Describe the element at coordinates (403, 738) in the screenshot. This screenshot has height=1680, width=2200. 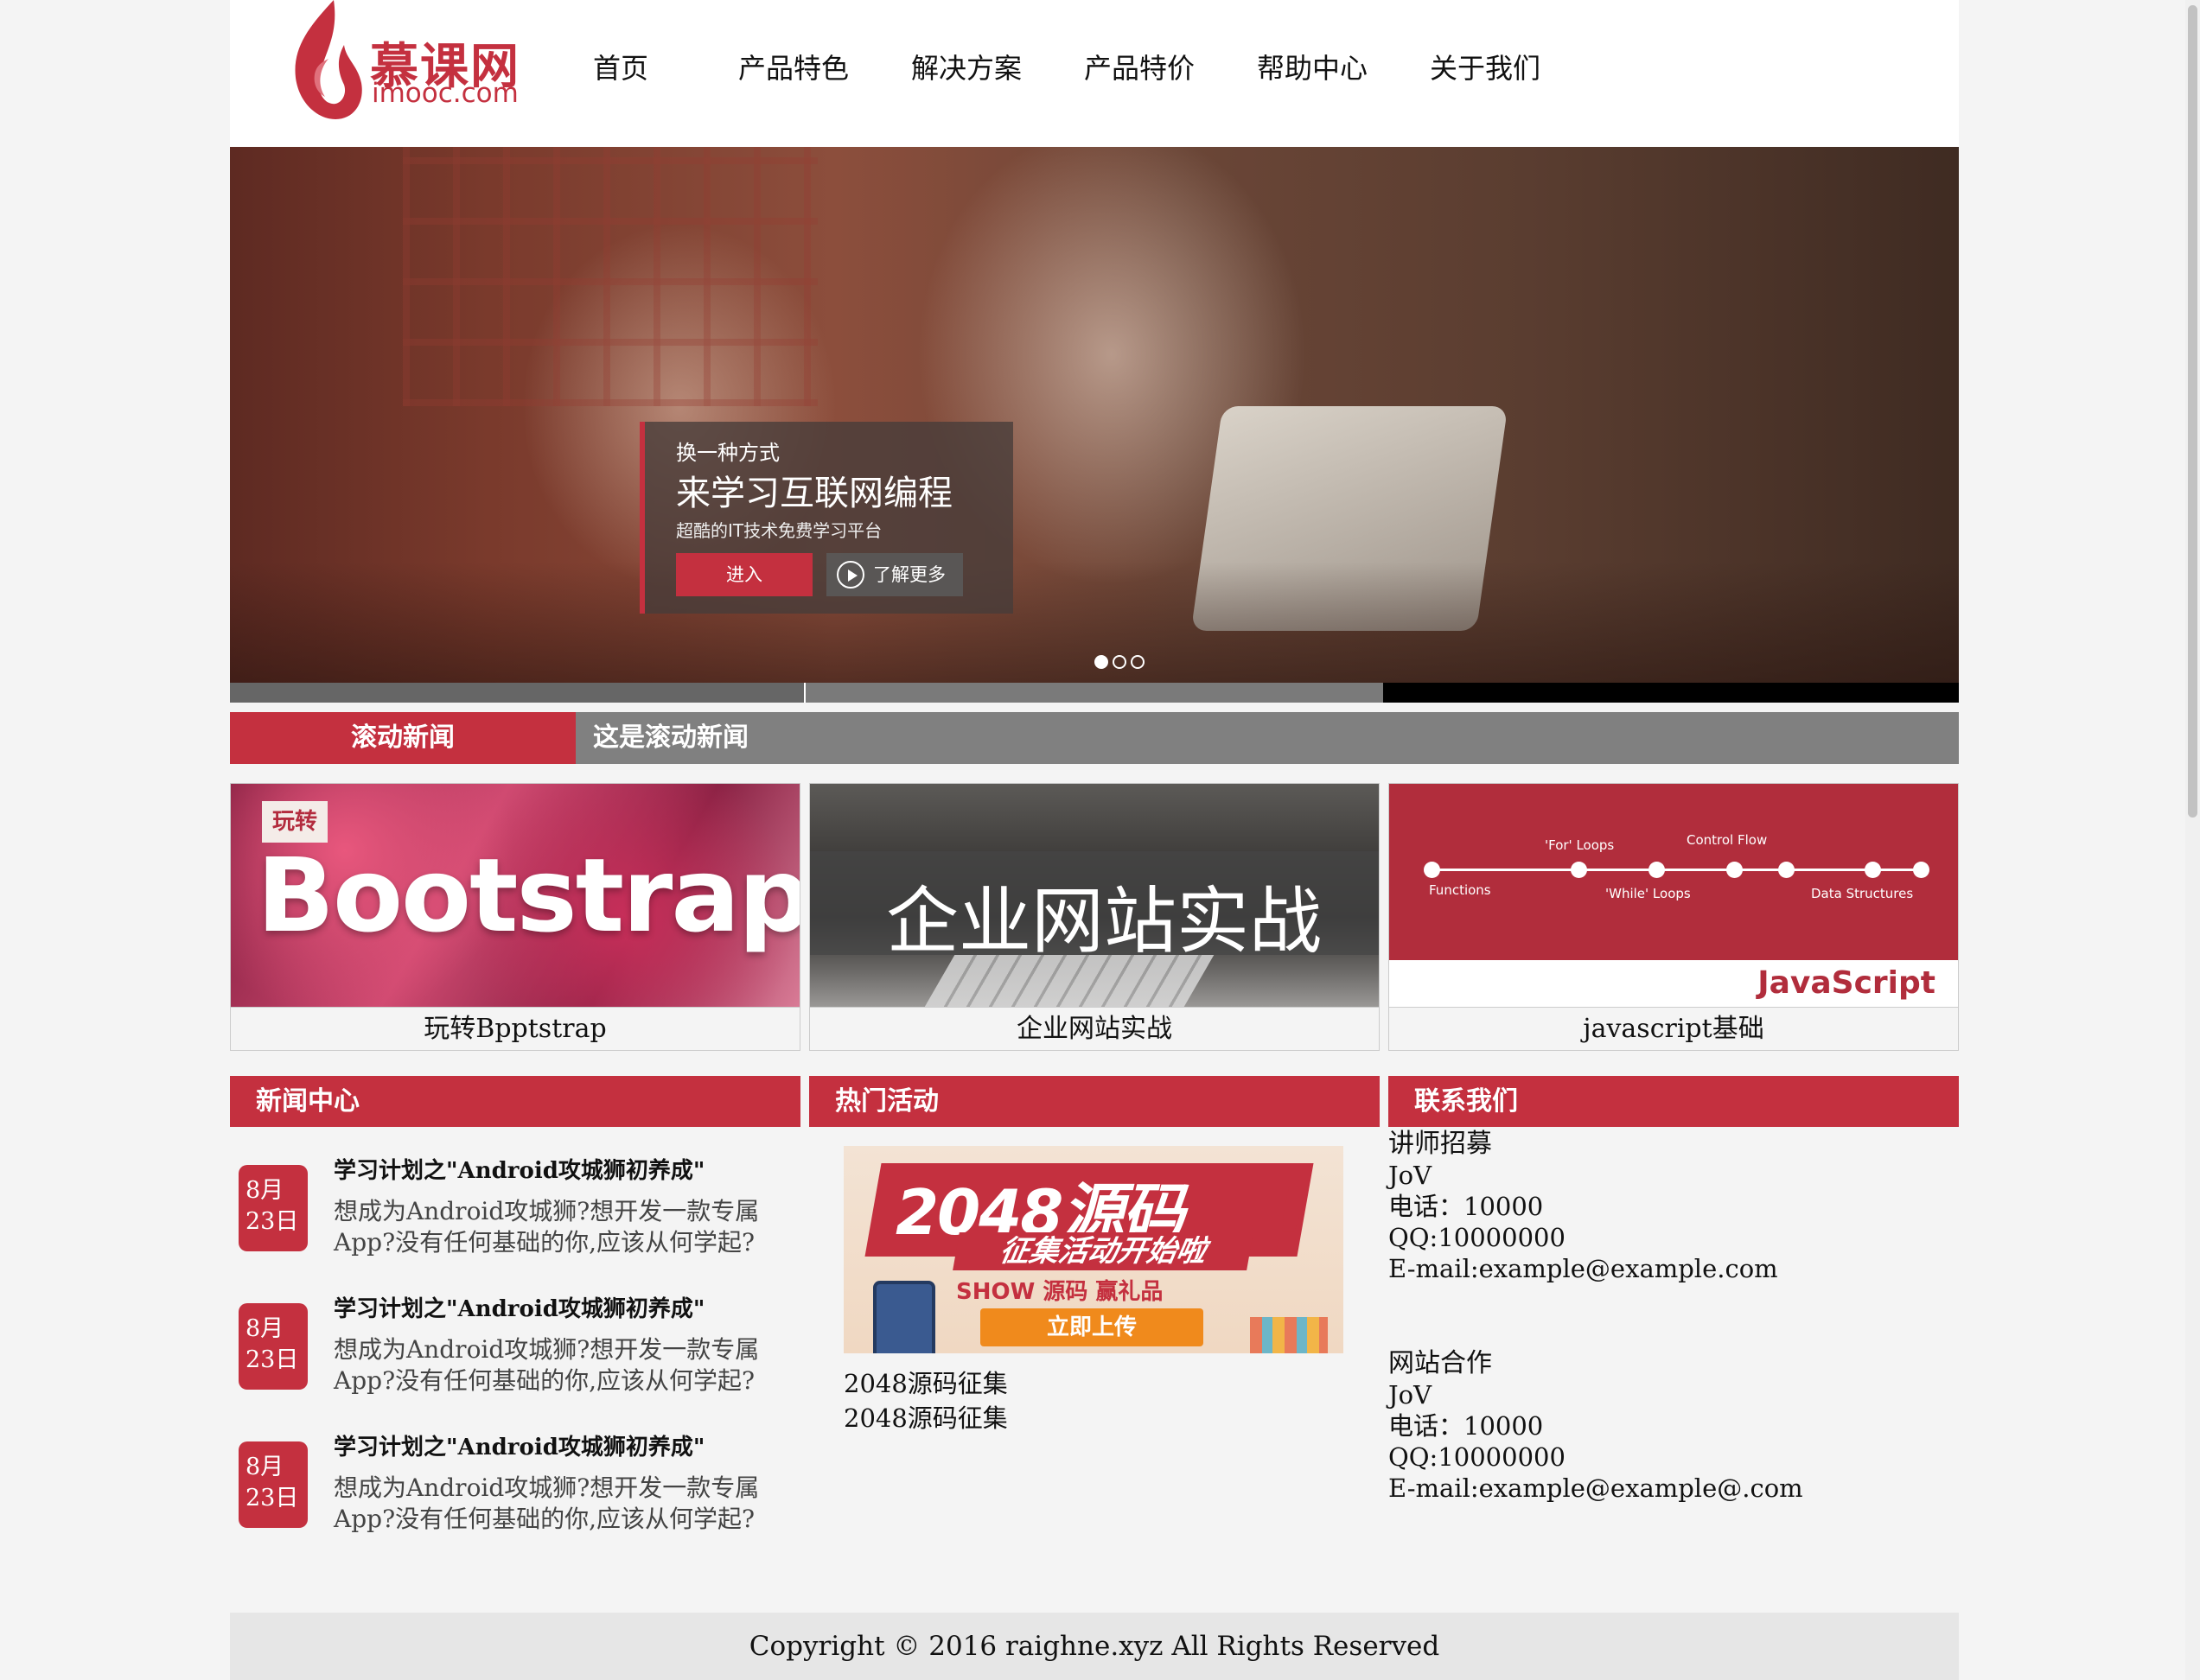
I see `ticker-label: 滚动新闻` at that location.